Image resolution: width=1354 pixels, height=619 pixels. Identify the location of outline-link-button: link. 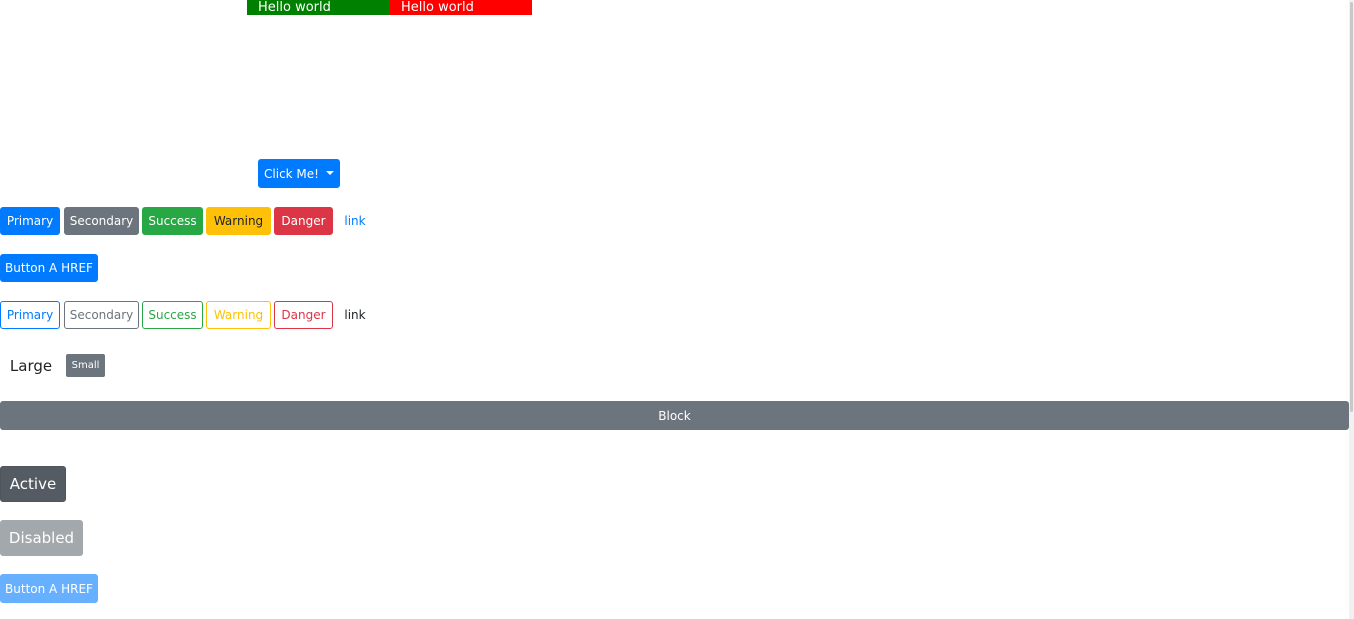
(355, 315).